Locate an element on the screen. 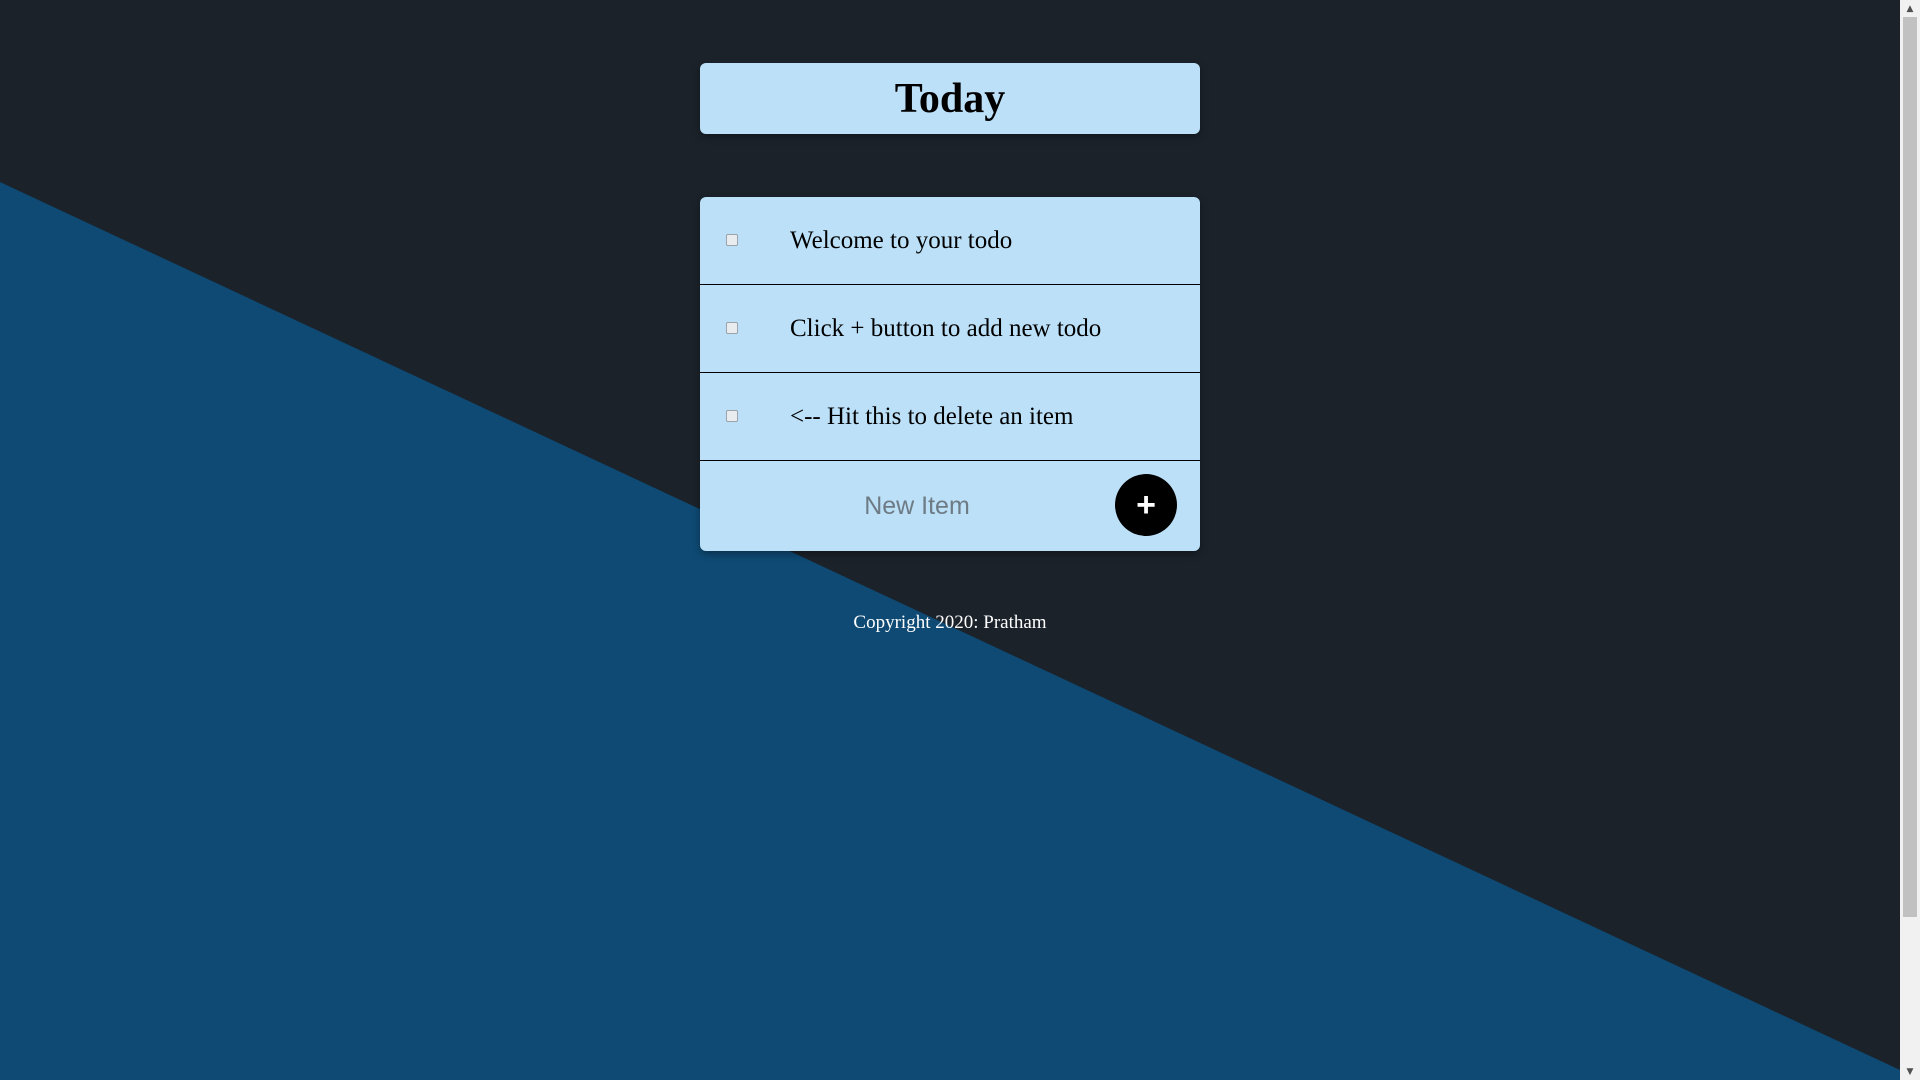  chevron-up-icon: ▲ is located at coordinates (1910, 8).